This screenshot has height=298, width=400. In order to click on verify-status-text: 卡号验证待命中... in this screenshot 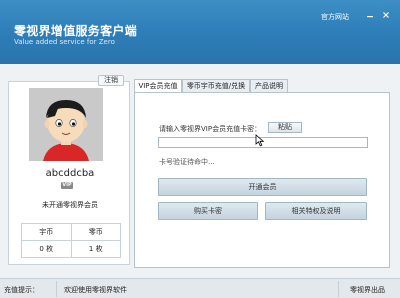, I will do `click(187, 162)`.